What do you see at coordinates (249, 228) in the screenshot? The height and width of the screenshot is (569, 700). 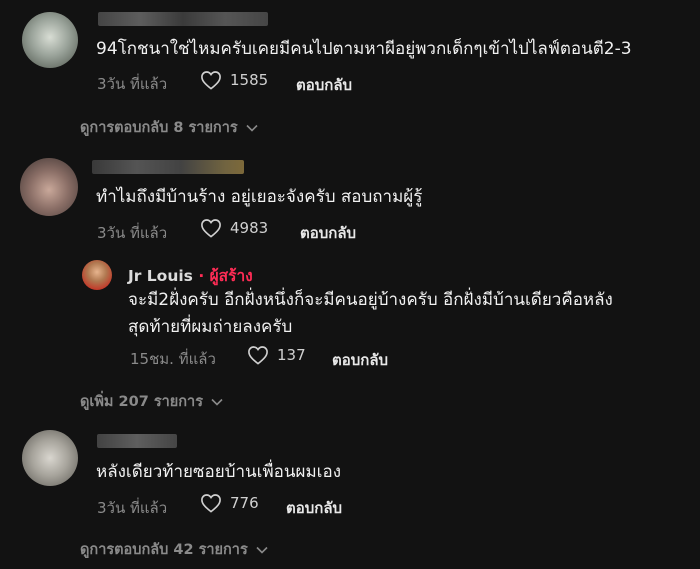 I see `like-count: 4983` at bounding box center [249, 228].